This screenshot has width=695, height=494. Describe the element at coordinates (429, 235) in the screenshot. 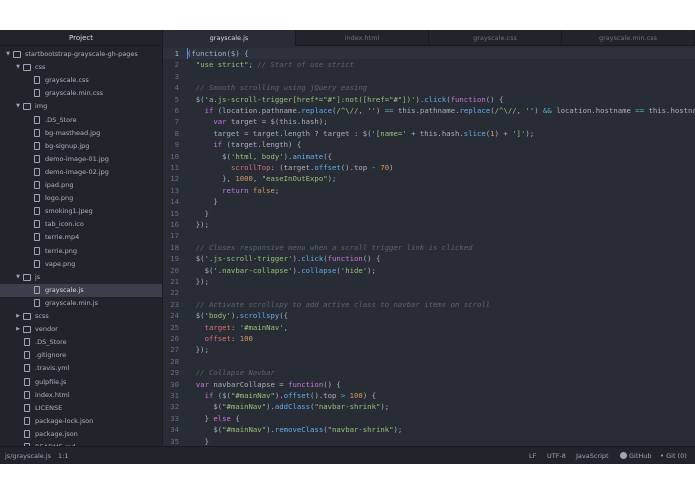

I see `code-line: 17` at that location.